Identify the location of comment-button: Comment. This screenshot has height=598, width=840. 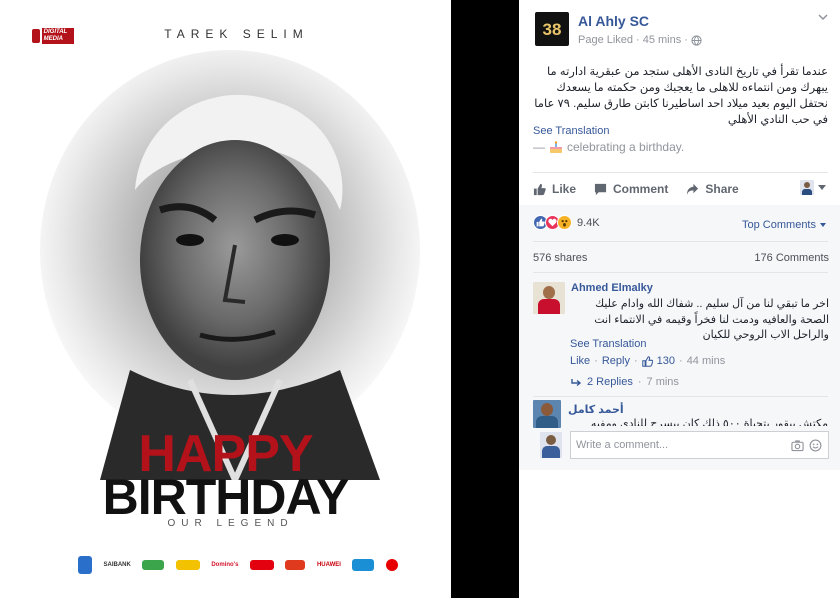
(631, 189).